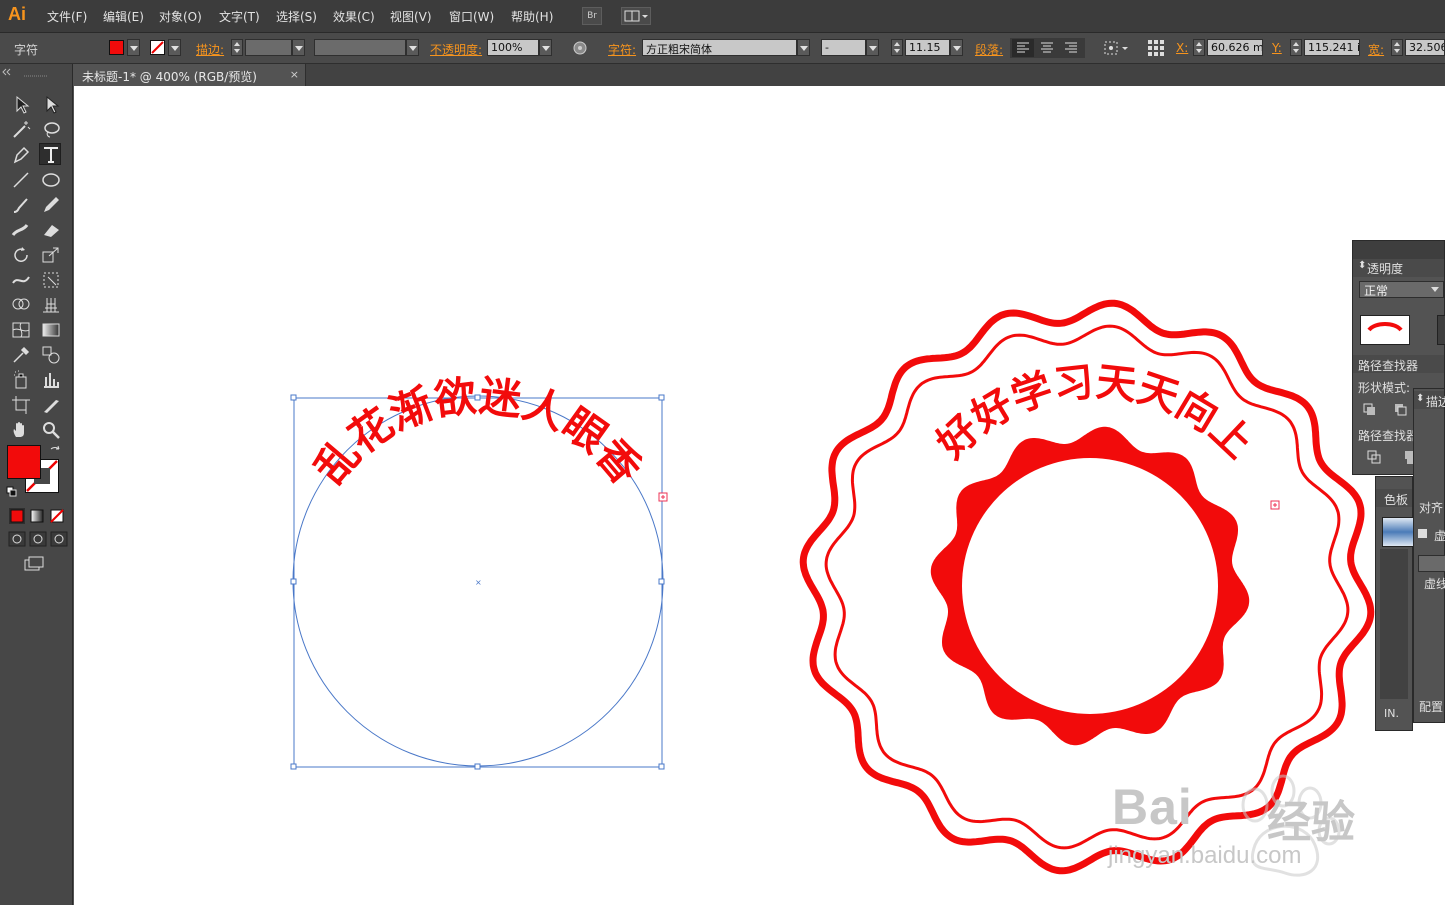 Image resolution: width=1445 pixels, height=905 pixels. What do you see at coordinates (897, 47) in the screenshot?
I see `font-size-stepper` at bounding box center [897, 47].